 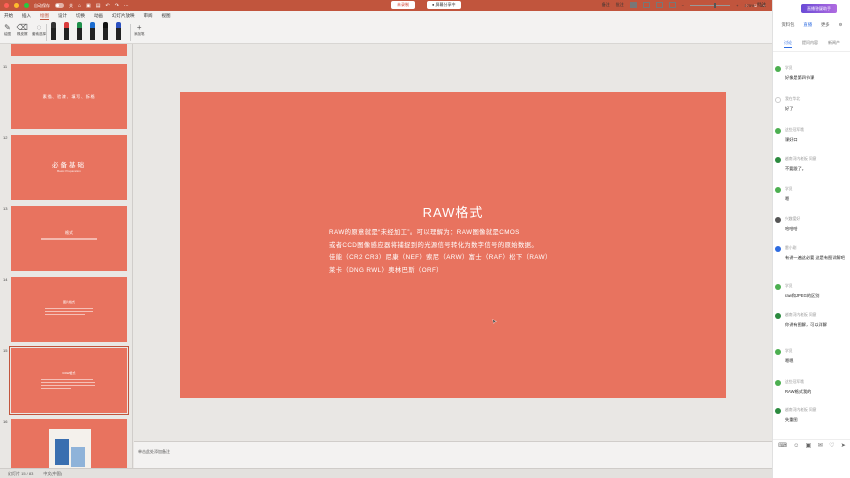 I want to click on lasso-icon: ◌, so click(x=39, y=27).